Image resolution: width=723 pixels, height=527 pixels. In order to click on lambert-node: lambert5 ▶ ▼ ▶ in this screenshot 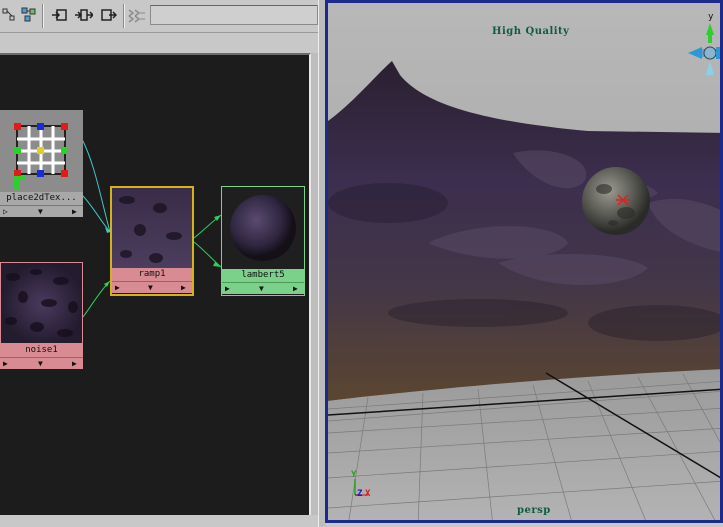, I will do `click(263, 241)`.